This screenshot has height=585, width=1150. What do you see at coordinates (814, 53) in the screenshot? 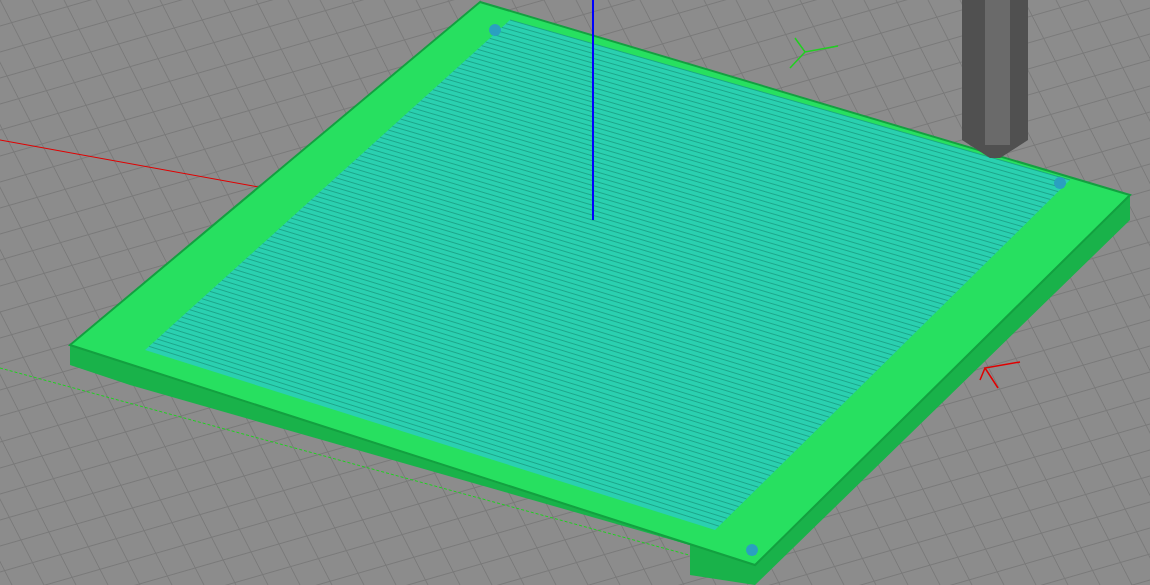
I see `y-axis-marker-icon` at bounding box center [814, 53].